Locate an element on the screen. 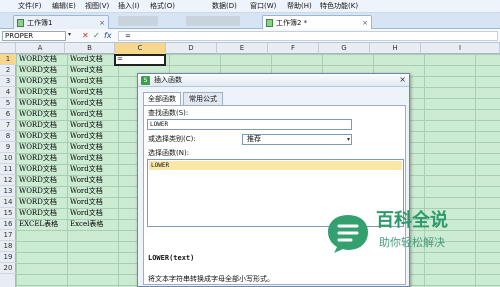  name-box: PROPER is located at coordinates (34, 36).